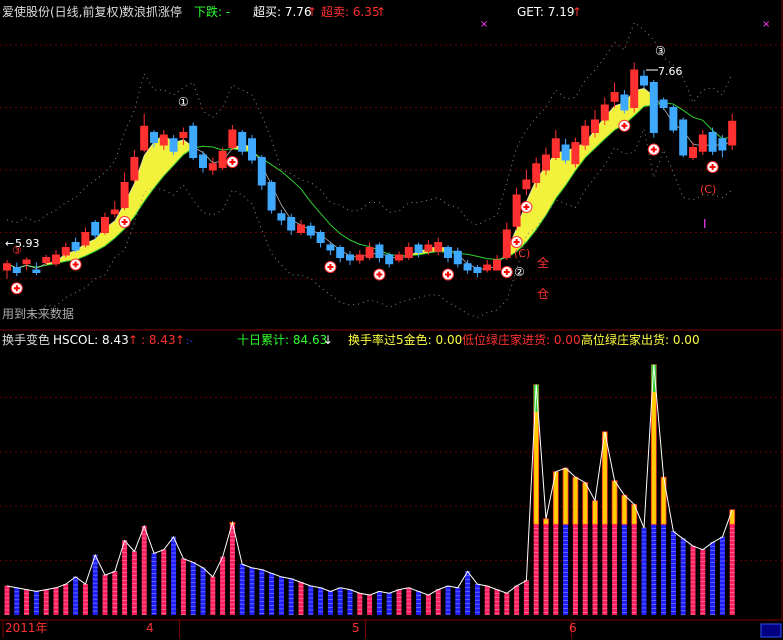 The width and height of the screenshot is (783, 640). What do you see at coordinates (543, 294) in the screenshot?
I see `position-label: 仓` at bounding box center [543, 294].